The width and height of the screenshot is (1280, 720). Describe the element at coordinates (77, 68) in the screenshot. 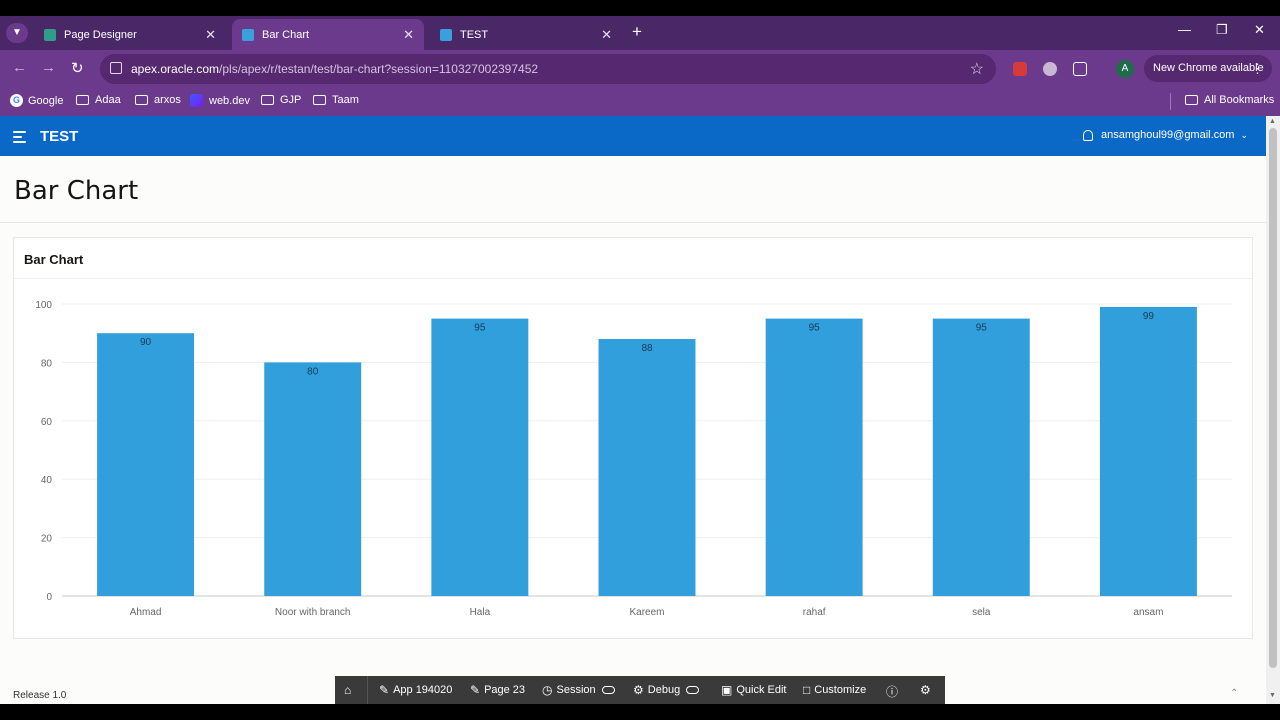

I see `reload-icon: ↻` at that location.